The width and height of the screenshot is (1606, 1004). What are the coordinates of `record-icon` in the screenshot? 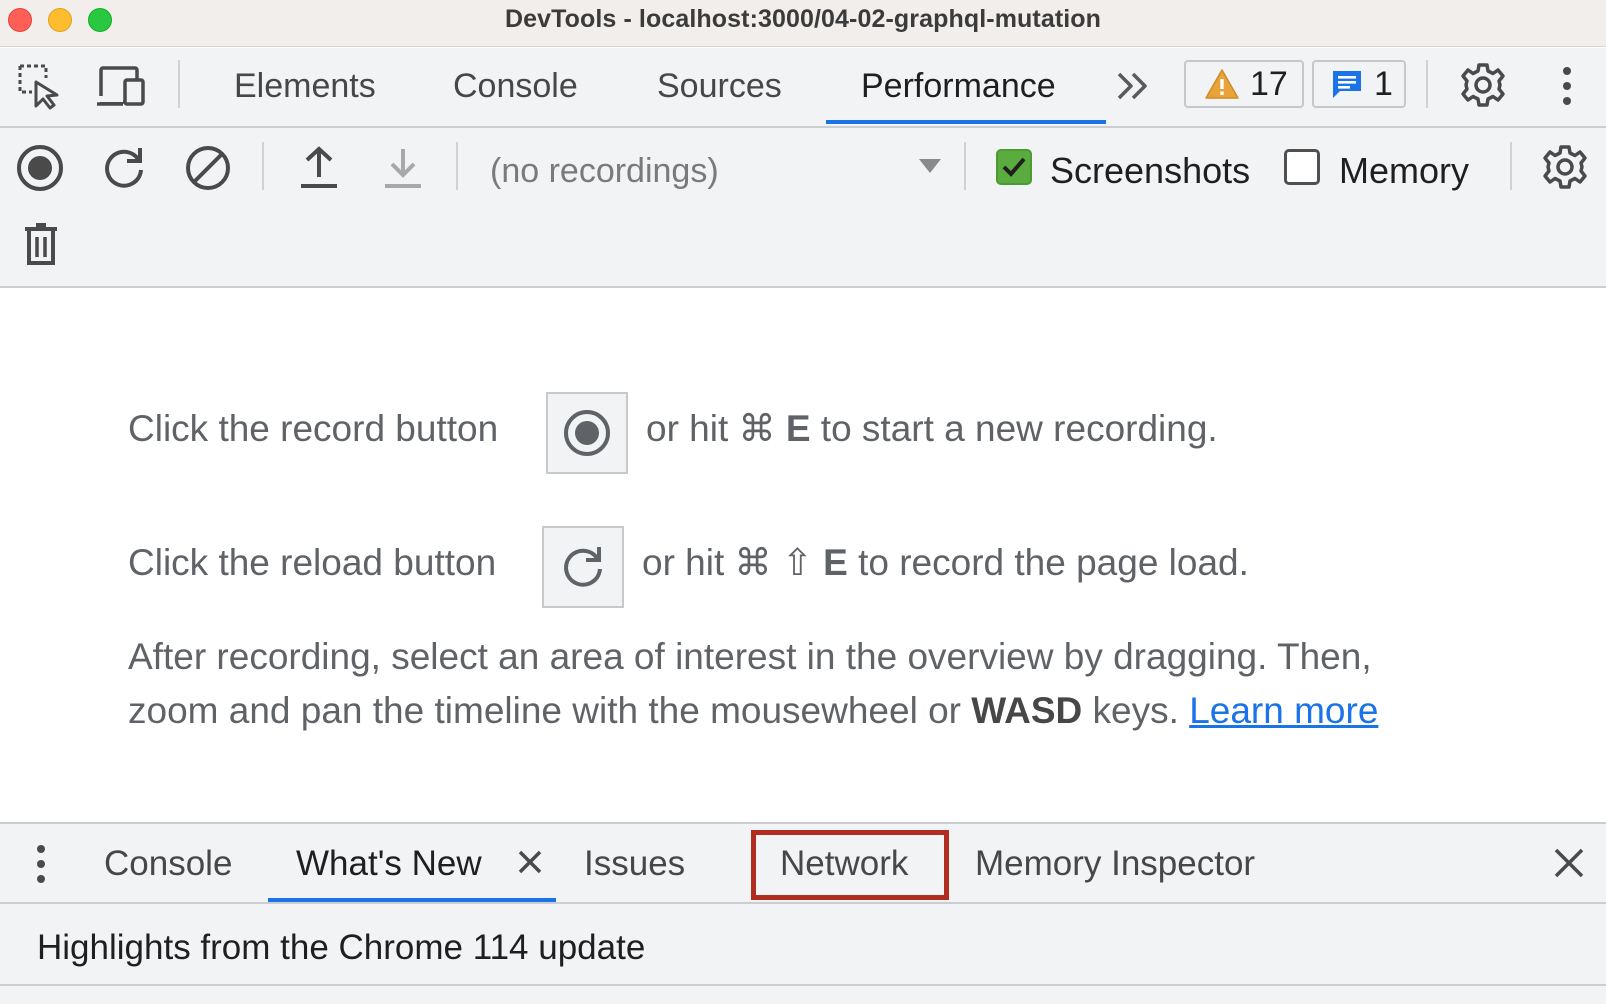 It's located at (587, 433).